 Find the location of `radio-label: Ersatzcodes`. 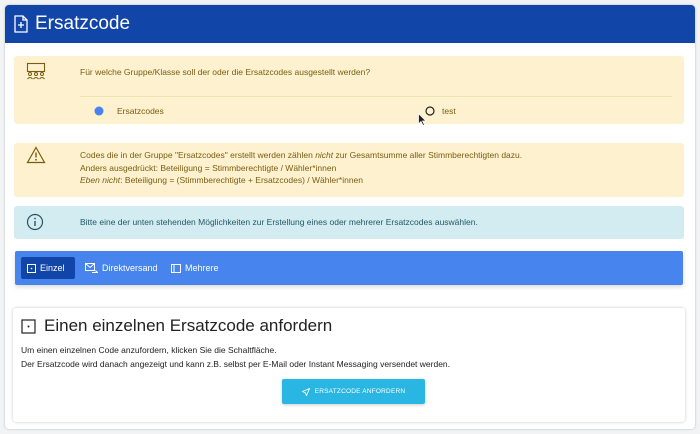

radio-label: Ersatzcodes is located at coordinates (140, 111).